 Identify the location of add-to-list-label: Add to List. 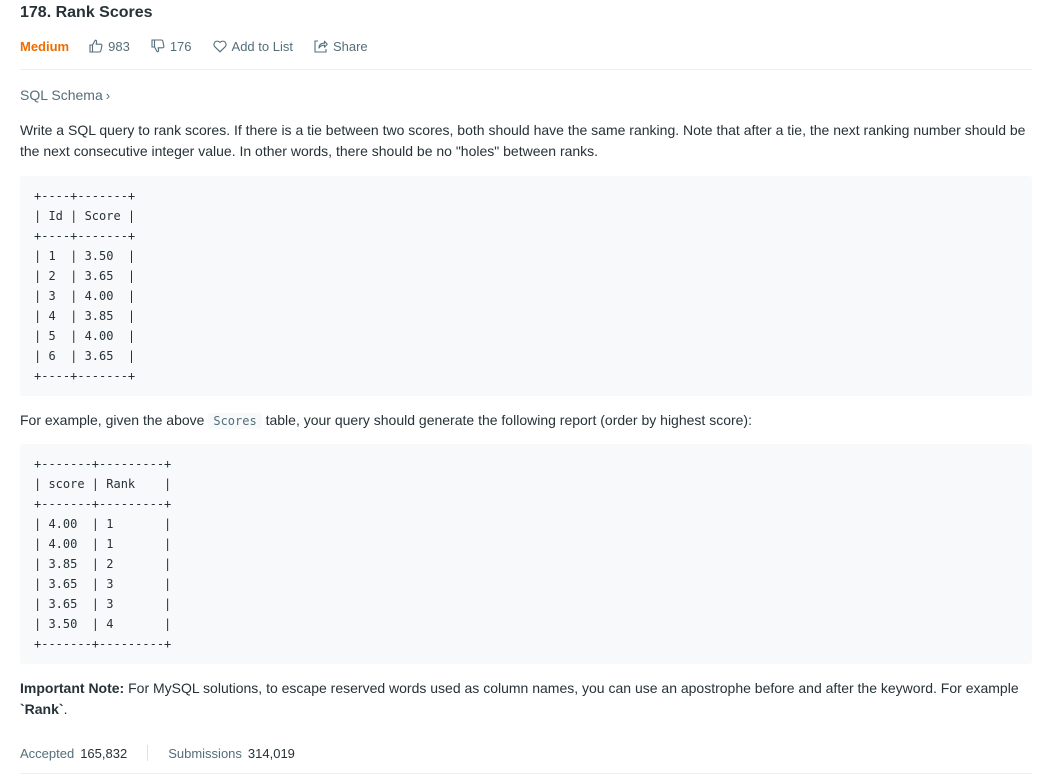
(262, 46).